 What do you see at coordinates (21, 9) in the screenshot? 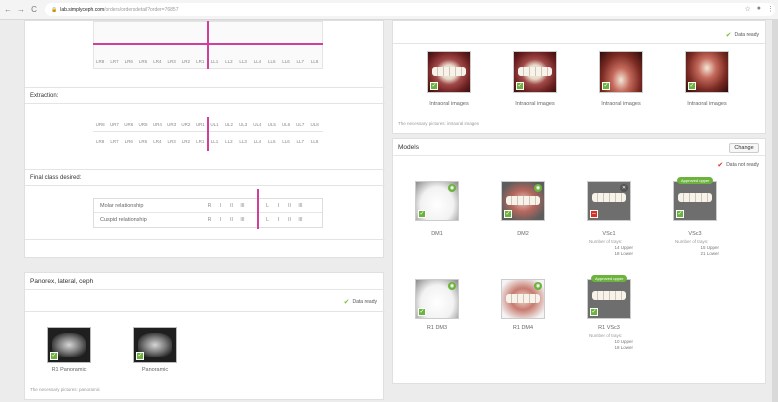
I see `forward-icon: →` at bounding box center [21, 9].